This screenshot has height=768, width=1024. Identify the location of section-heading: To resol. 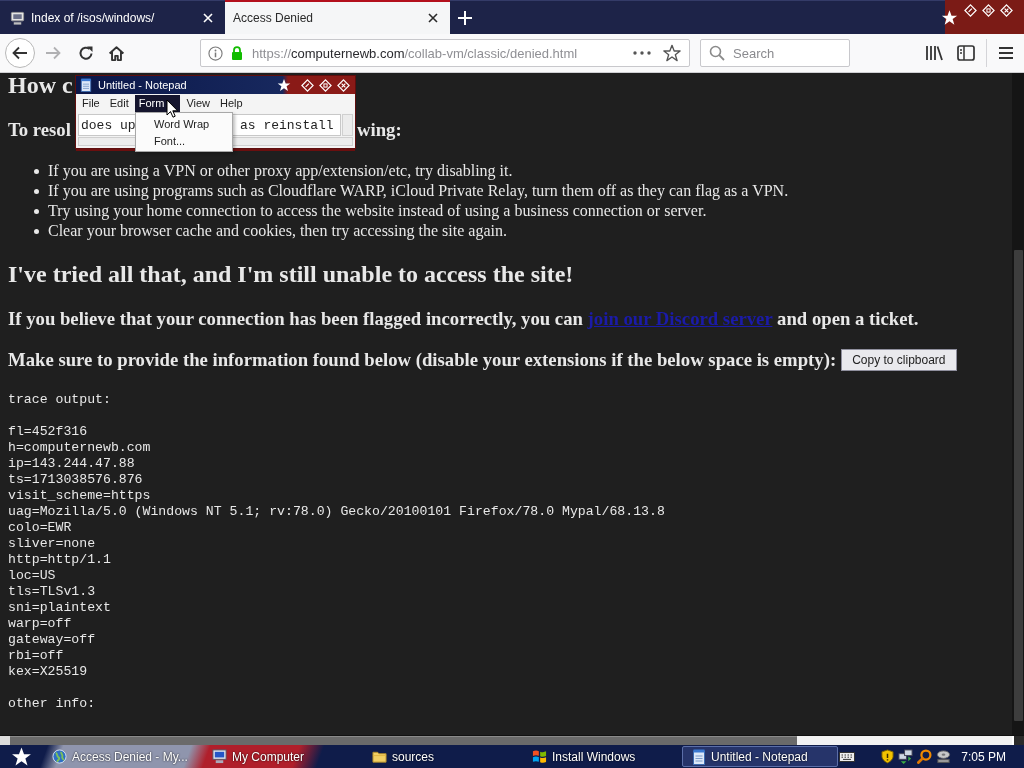
(39, 130).